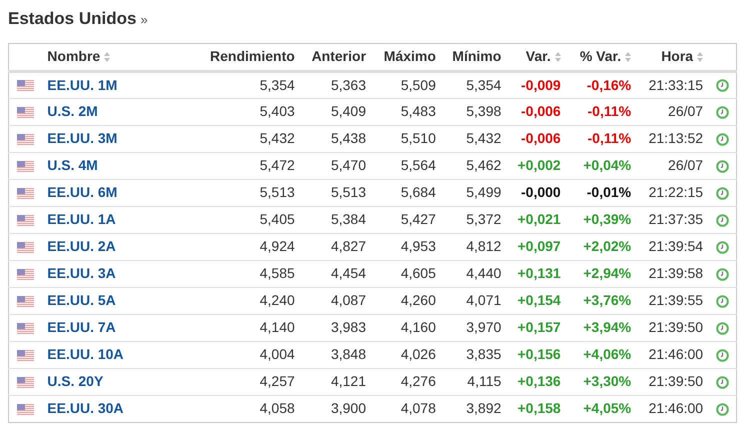  Describe the element at coordinates (81, 219) in the screenshot. I see `bond-link: EE.UU. 1A` at that location.